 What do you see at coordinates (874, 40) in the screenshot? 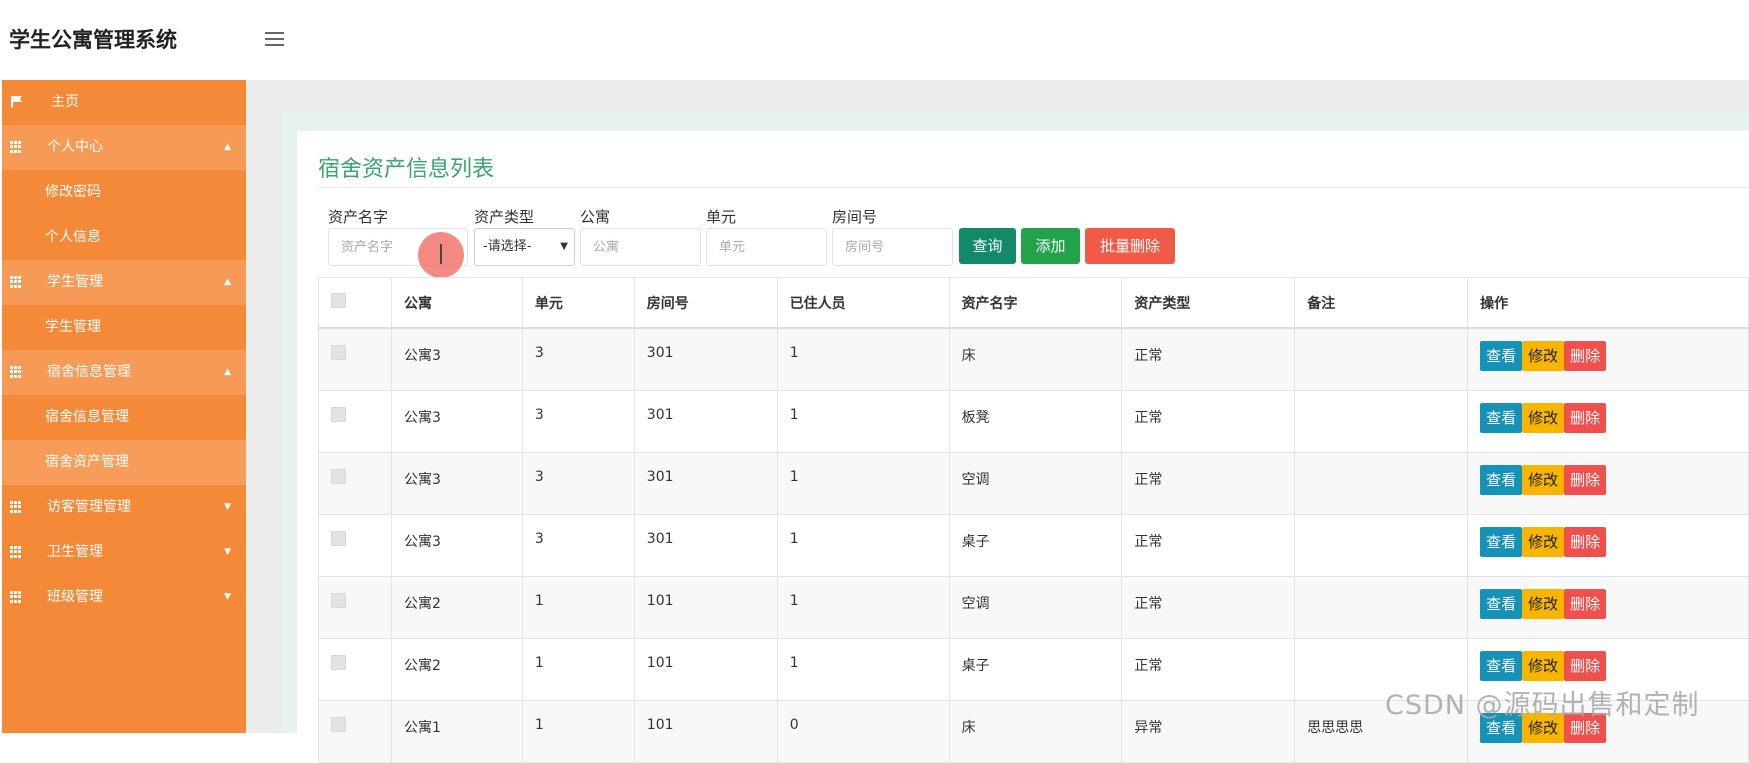
I see `top-bar: 学生公寓管理系统` at bounding box center [874, 40].